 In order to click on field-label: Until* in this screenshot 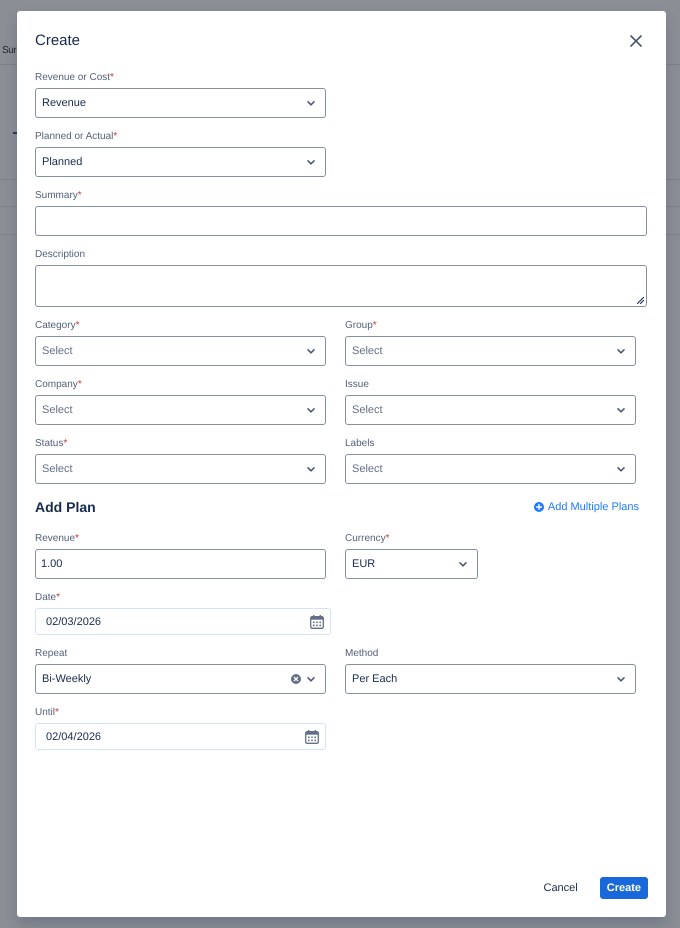, I will do `click(47, 713)`.